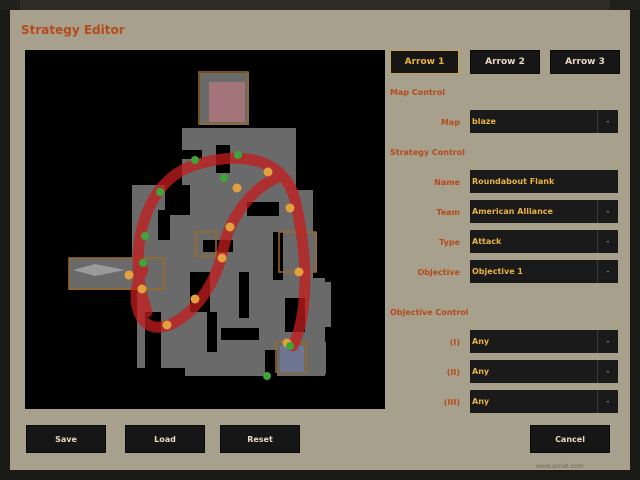 This screenshot has height=480, width=640. What do you see at coordinates (438, 272) in the screenshot?
I see `objective-label: Objective` at bounding box center [438, 272].